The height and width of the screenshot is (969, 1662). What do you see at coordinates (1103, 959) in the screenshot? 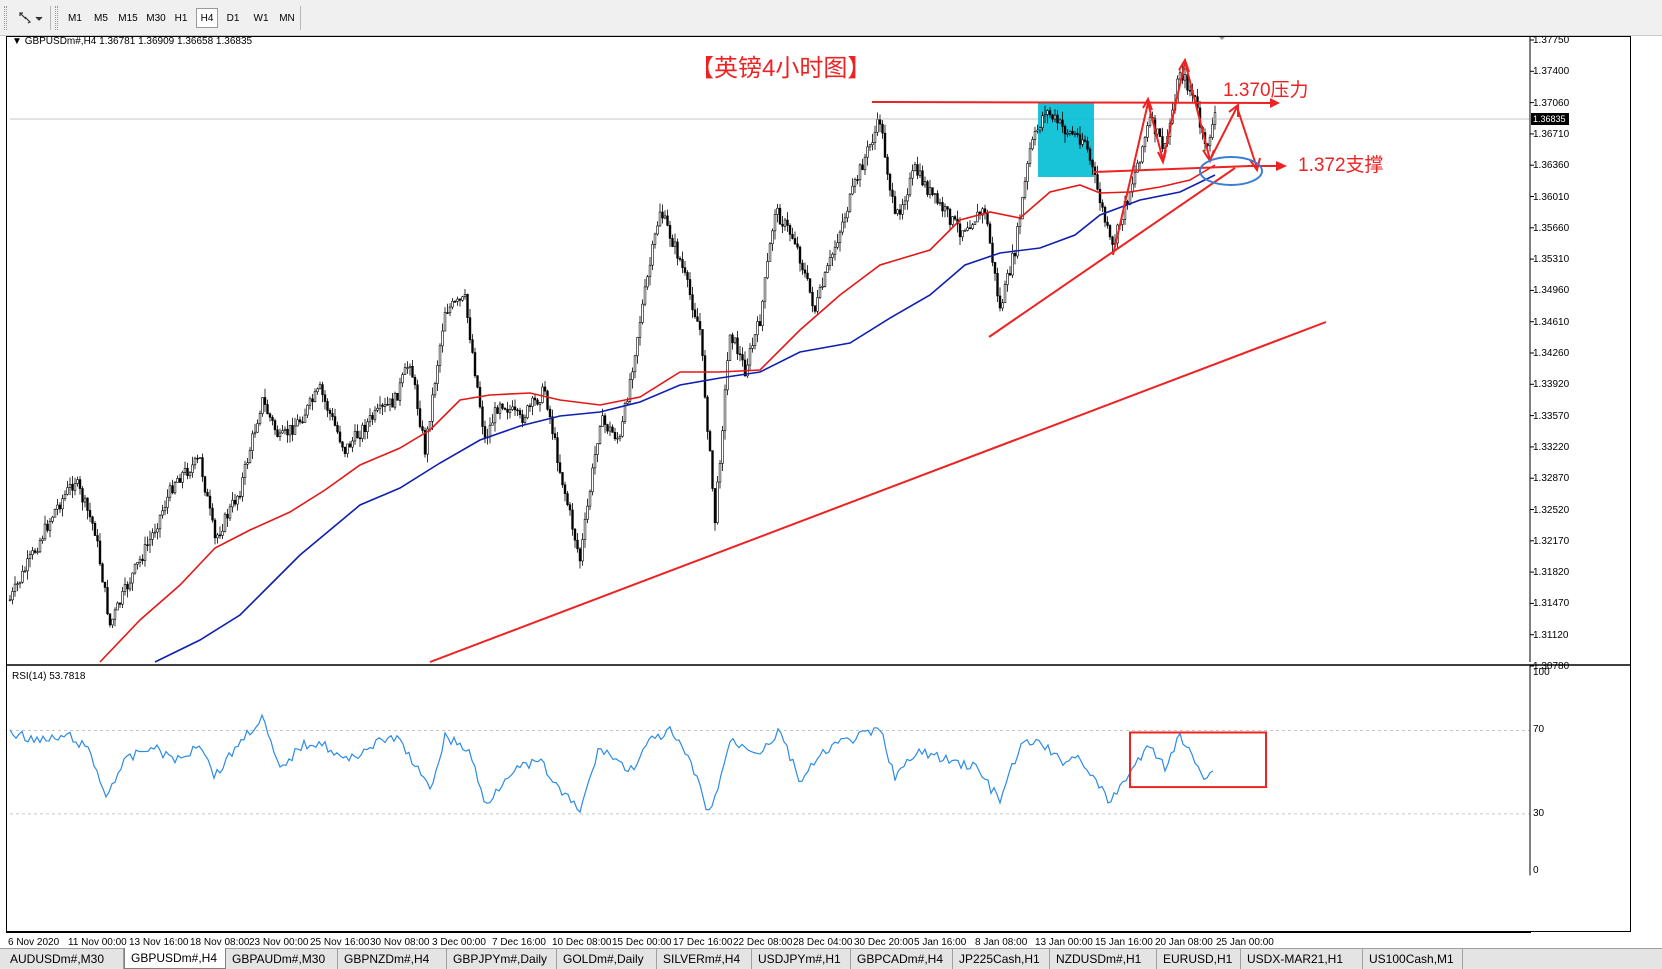
I see `chart-tab: NZDUSDm#,H1` at bounding box center [1103, 959].